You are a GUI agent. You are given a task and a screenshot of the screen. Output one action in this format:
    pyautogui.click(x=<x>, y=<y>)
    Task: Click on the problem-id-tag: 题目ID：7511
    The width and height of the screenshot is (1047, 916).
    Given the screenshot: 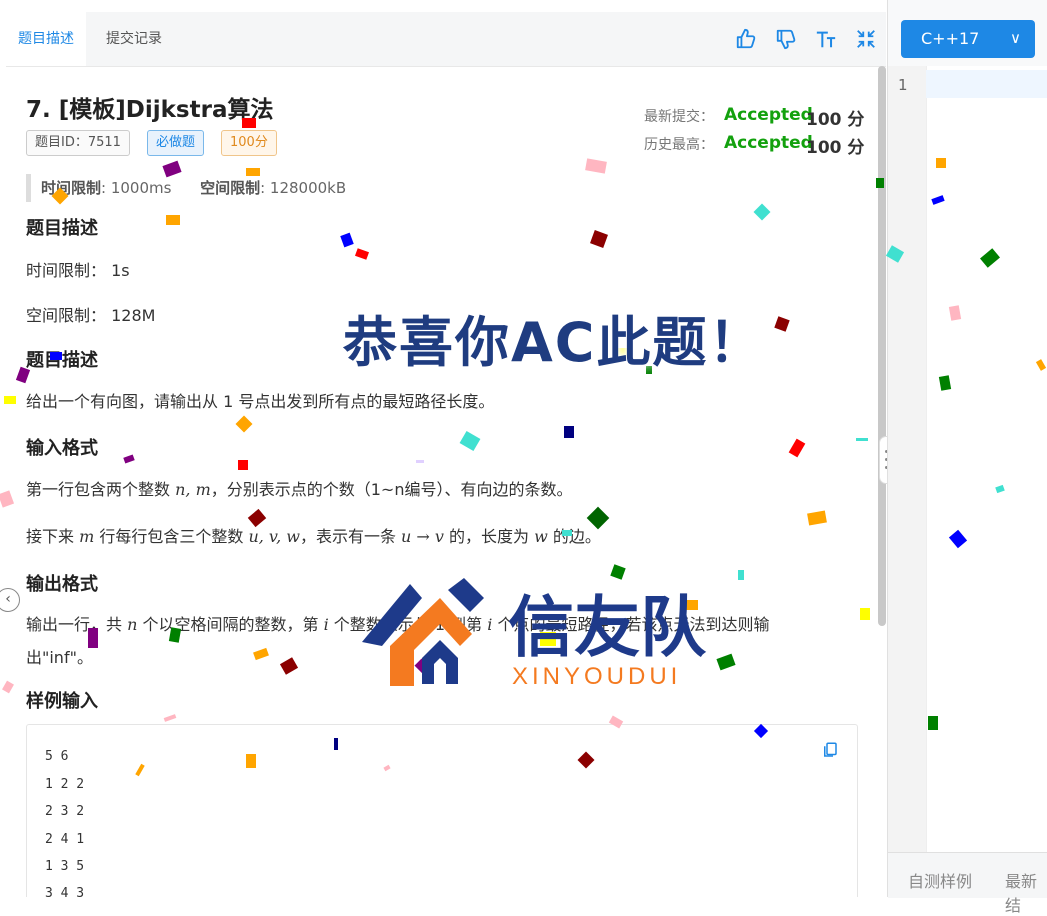 What is the action you would take?
    pyautogui.click(x=78, y=143)
    